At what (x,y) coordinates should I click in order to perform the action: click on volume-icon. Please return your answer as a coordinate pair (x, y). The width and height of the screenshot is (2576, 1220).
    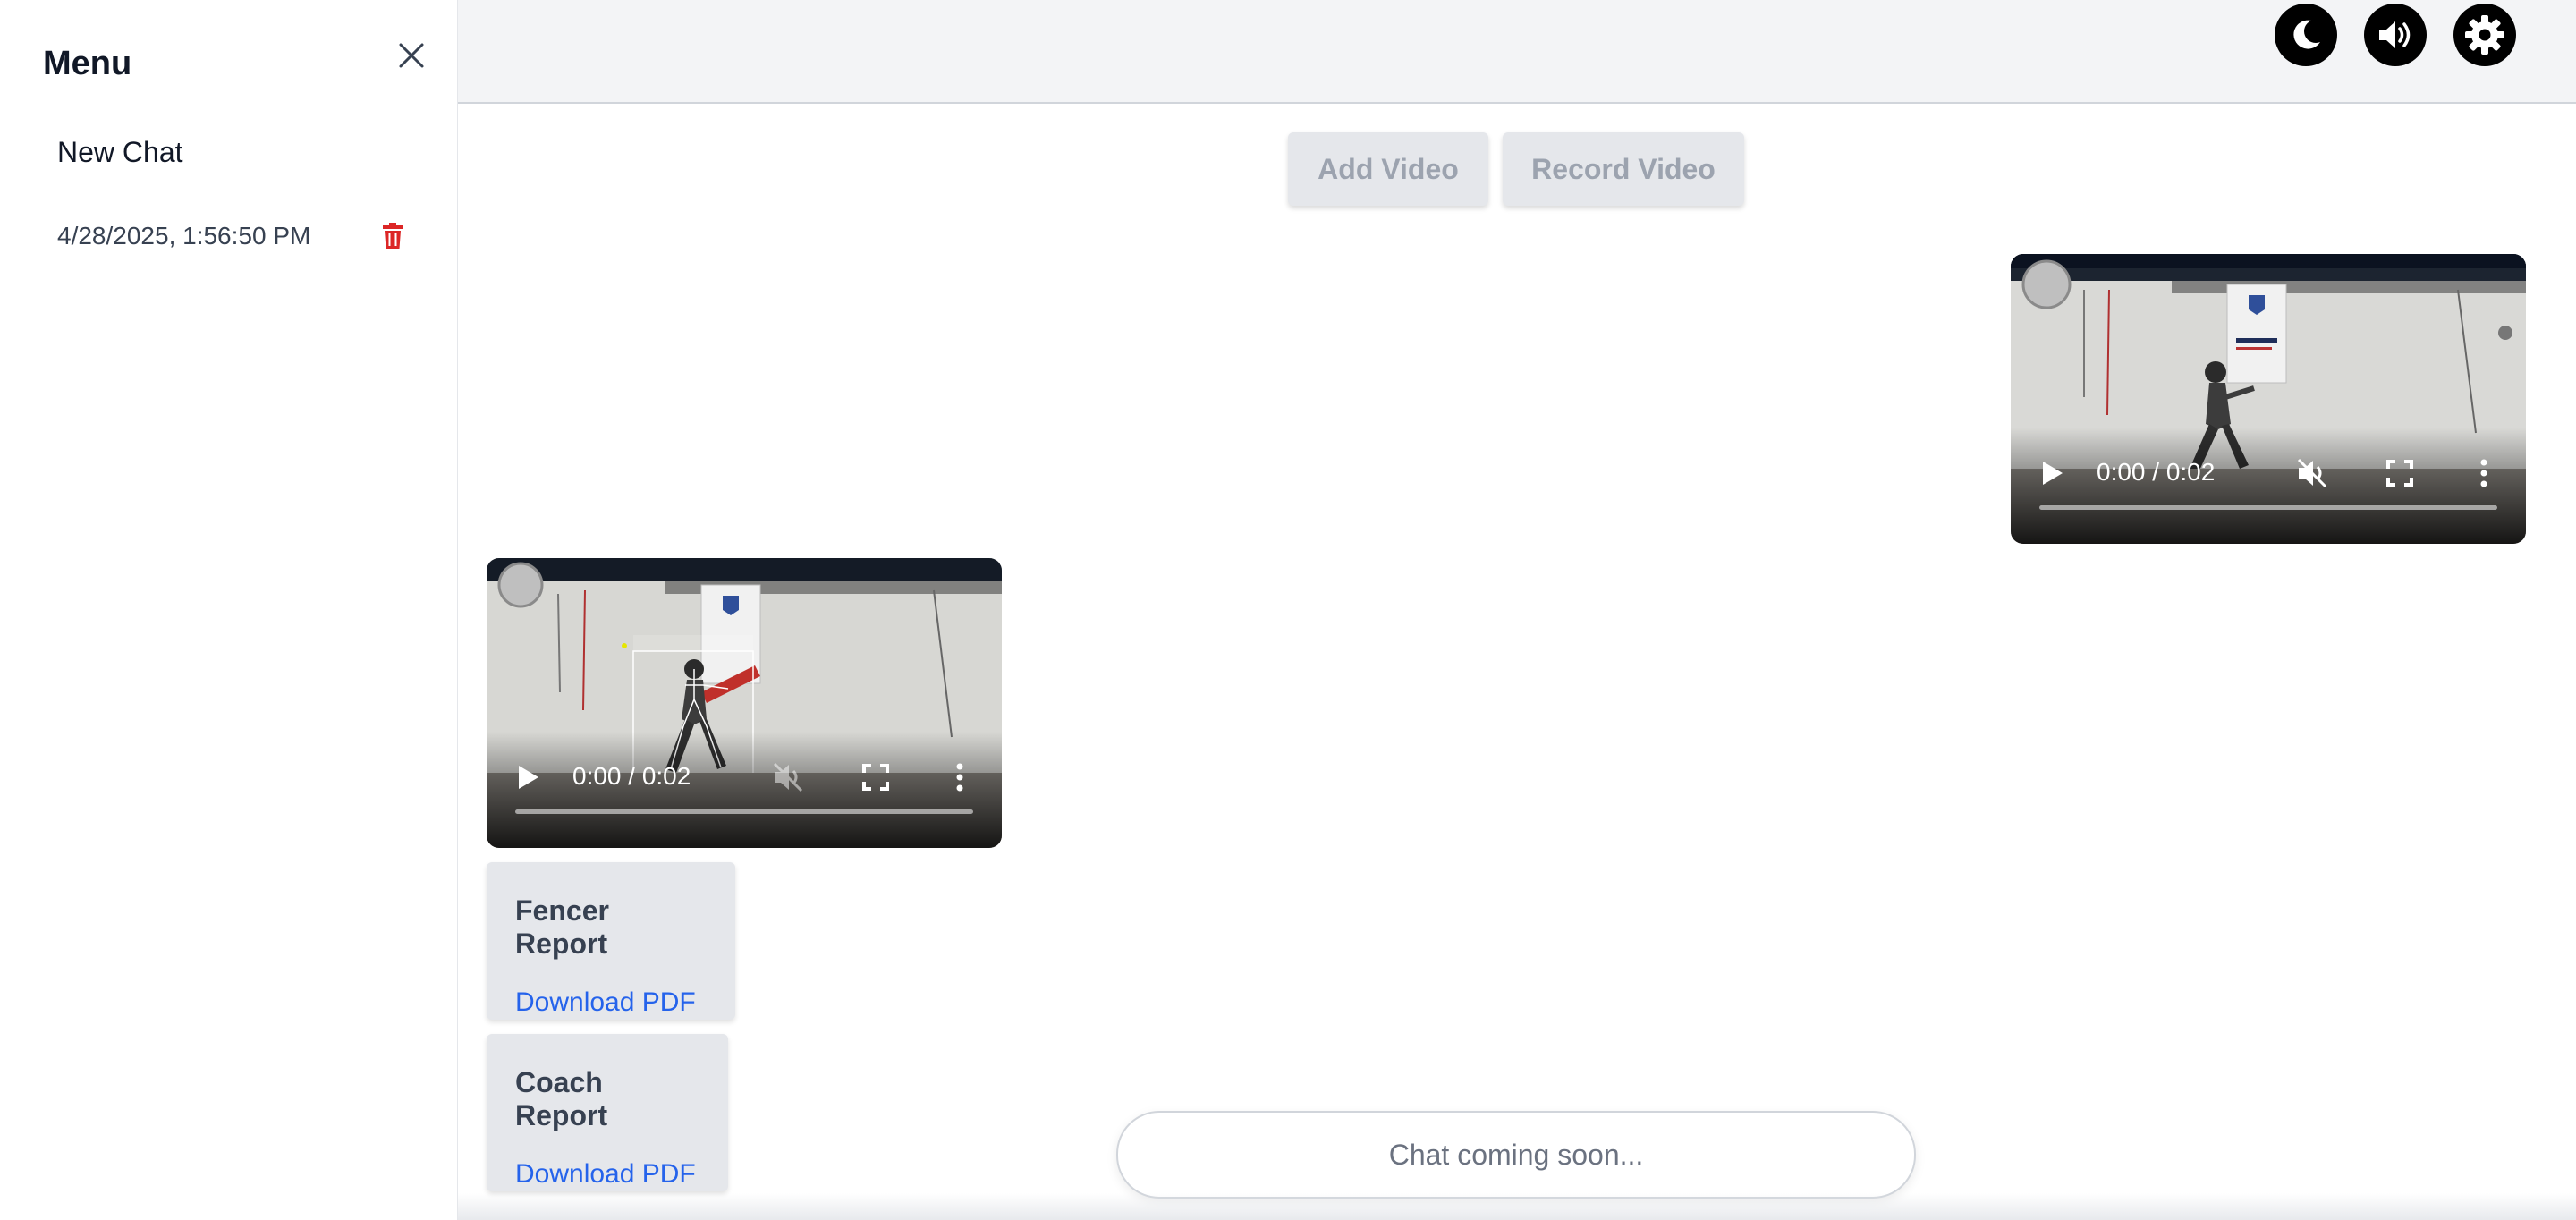
    Looking at the image, I should click on (2395, 34).